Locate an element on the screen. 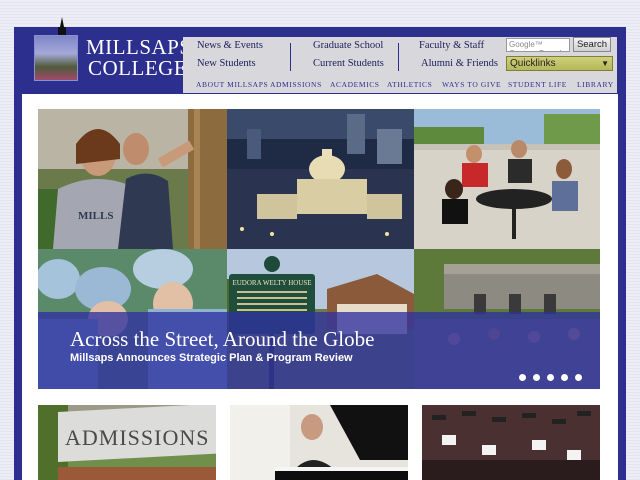 The image size is (640, 480). search-input: Google™ Custom Search is located at coordinates (538, 45).